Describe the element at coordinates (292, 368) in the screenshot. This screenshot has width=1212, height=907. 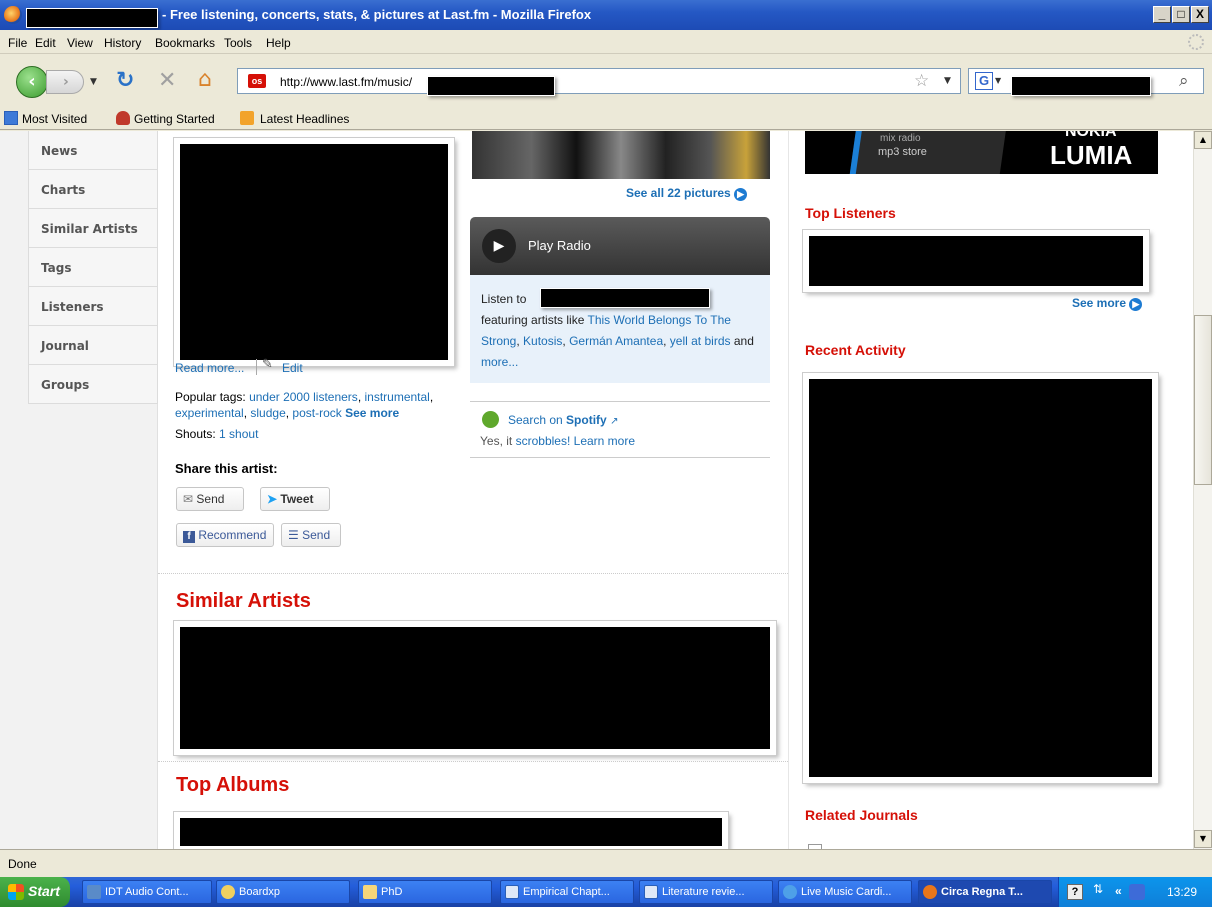
I see `edit-link: Edit` at that location.